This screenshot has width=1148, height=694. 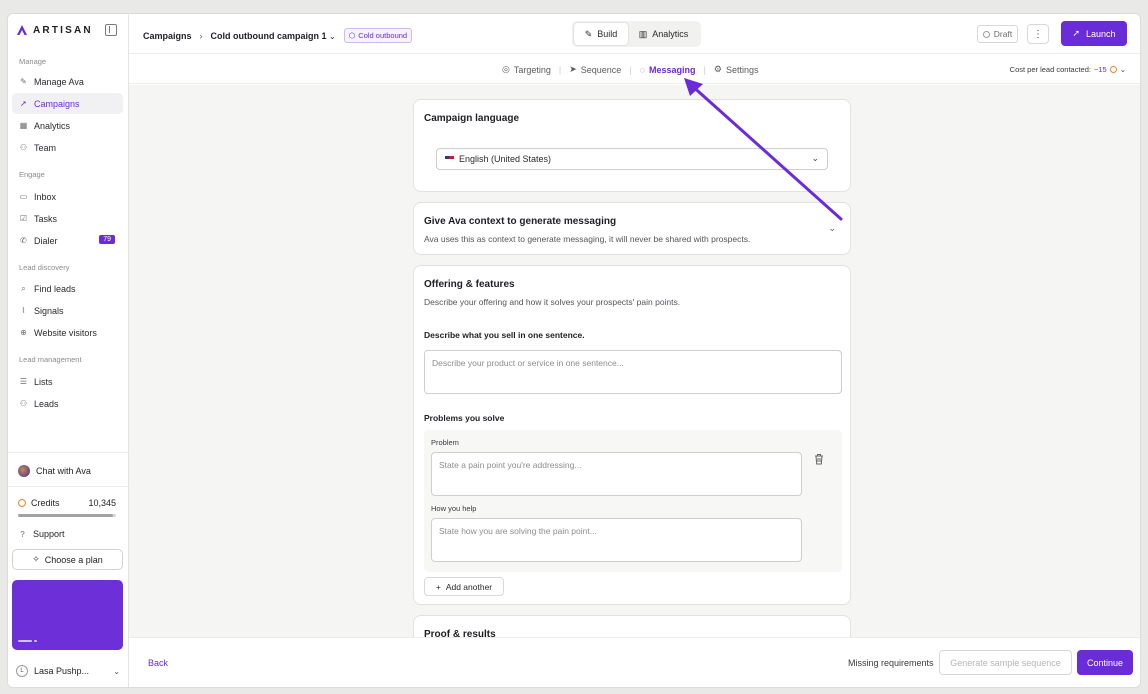 I want to click on more-options-button: ⋮, so click(x=1038, y=34).